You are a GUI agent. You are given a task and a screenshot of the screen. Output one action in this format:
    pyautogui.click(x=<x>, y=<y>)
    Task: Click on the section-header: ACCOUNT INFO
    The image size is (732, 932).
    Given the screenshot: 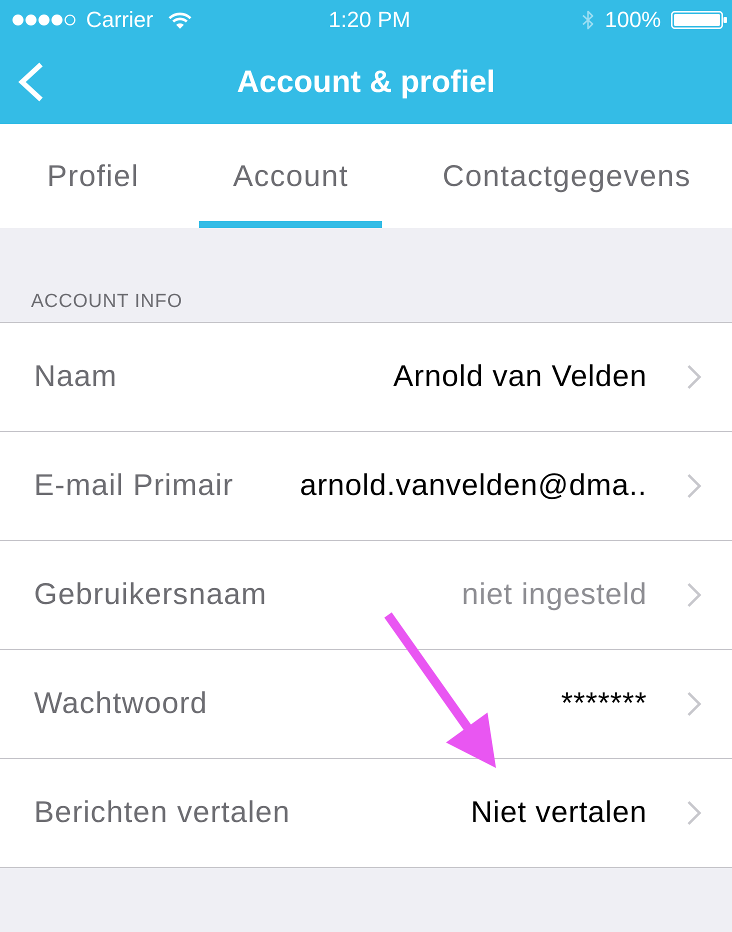 What is the action you would take?
    pyautogui.click(x=106, y=302)
    